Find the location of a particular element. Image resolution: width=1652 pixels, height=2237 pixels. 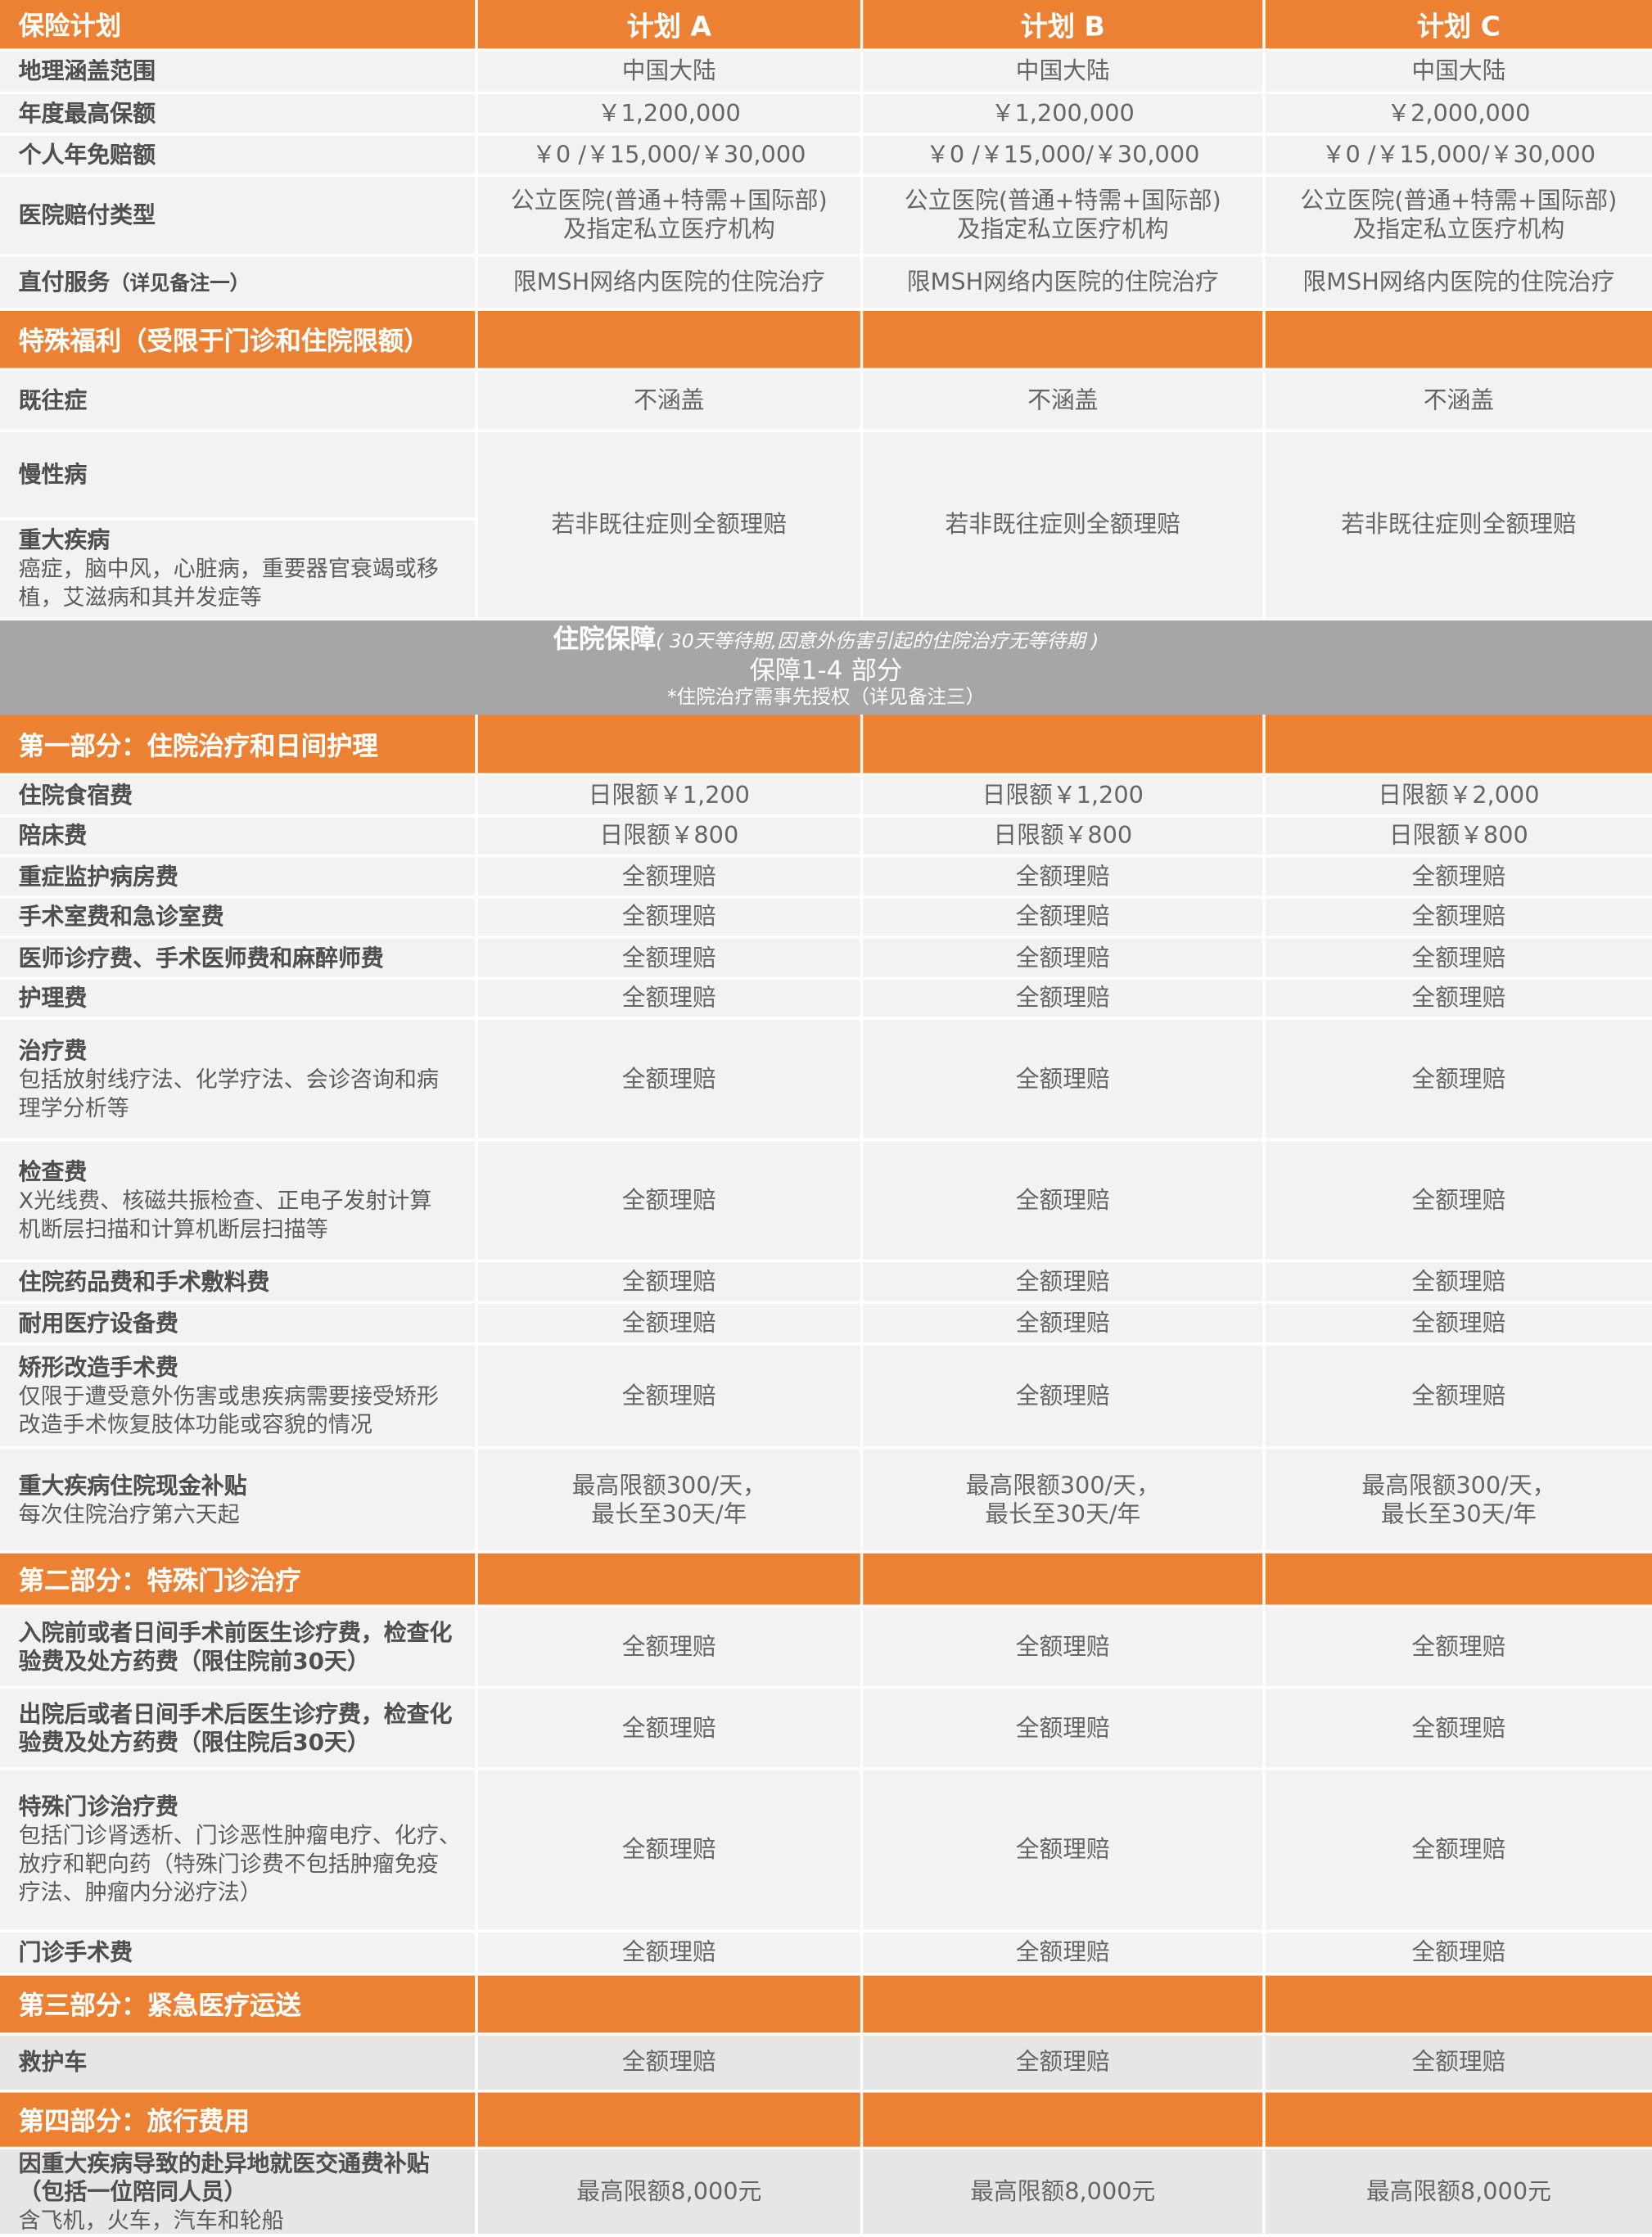

row-value: ￥1,200,000 is located at coordinates (1063, 113).